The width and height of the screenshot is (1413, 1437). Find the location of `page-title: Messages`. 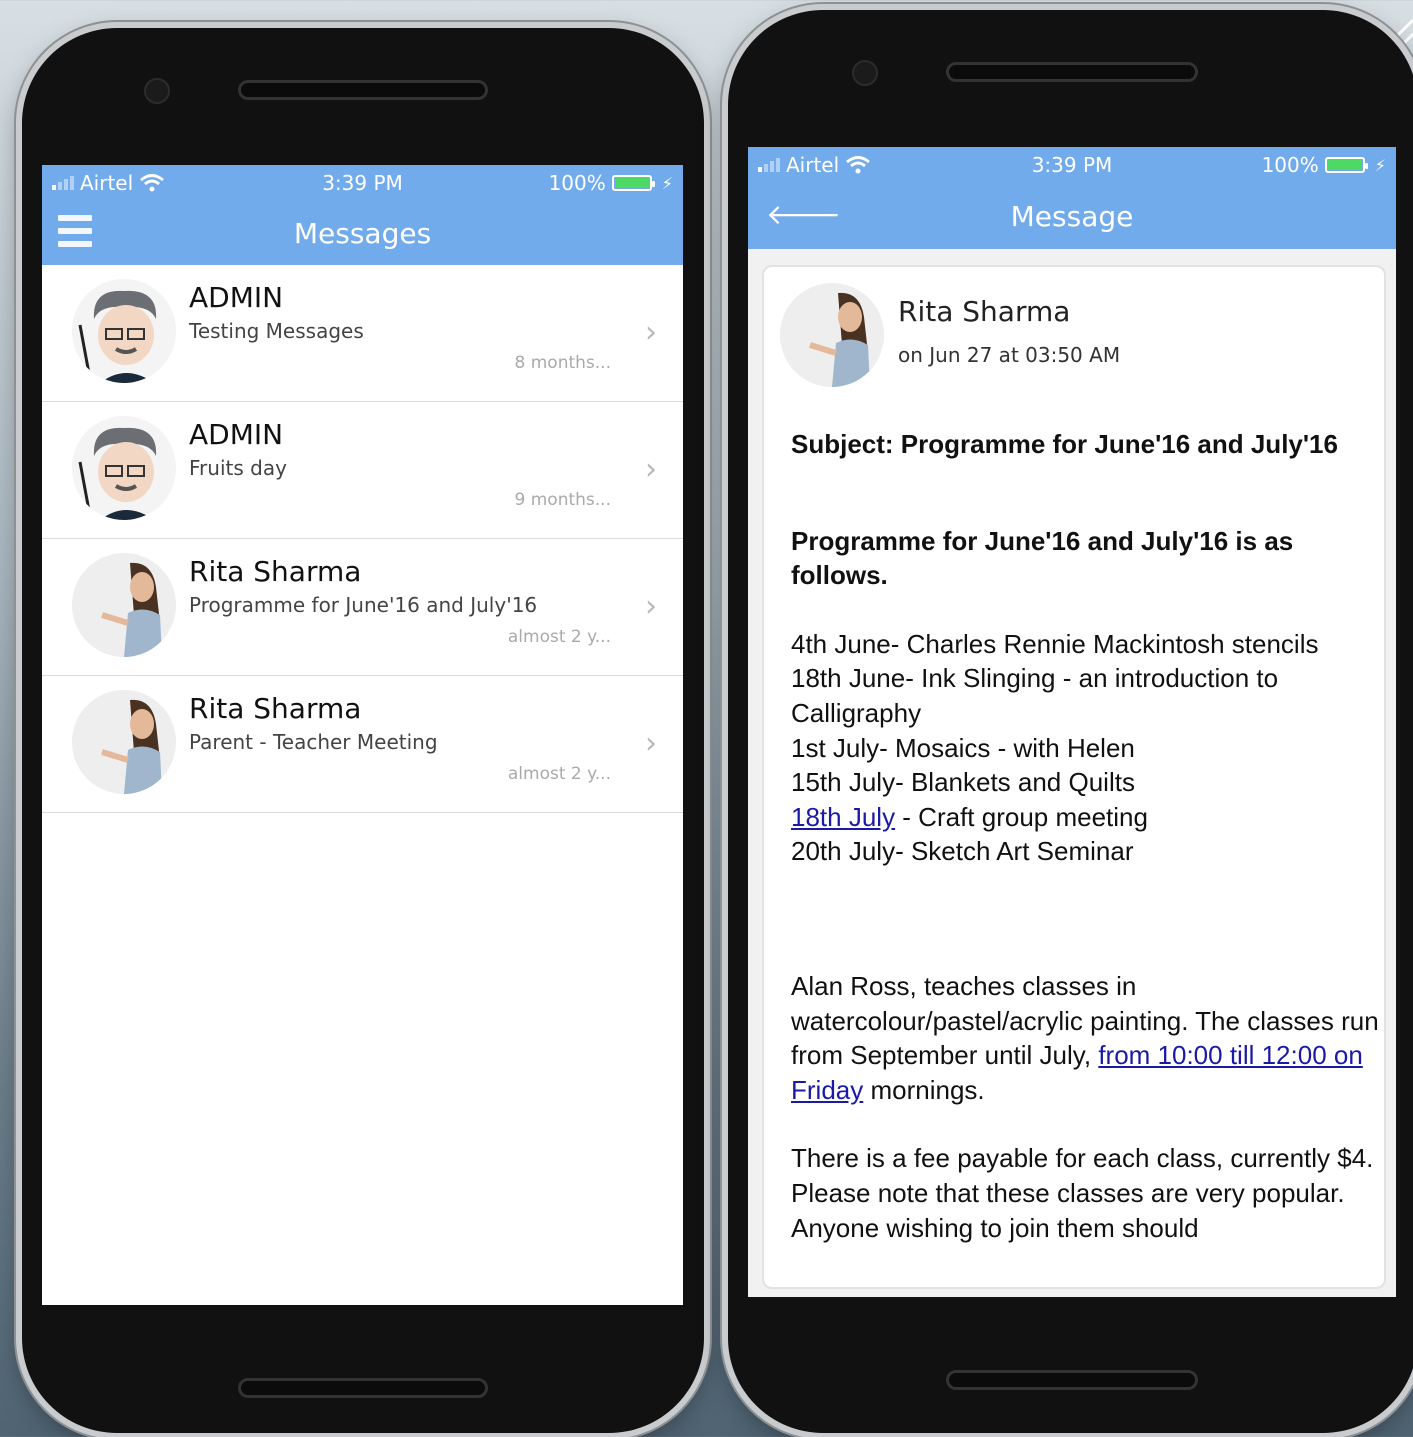

page-title: Messages is located at coordinates (362, 233).